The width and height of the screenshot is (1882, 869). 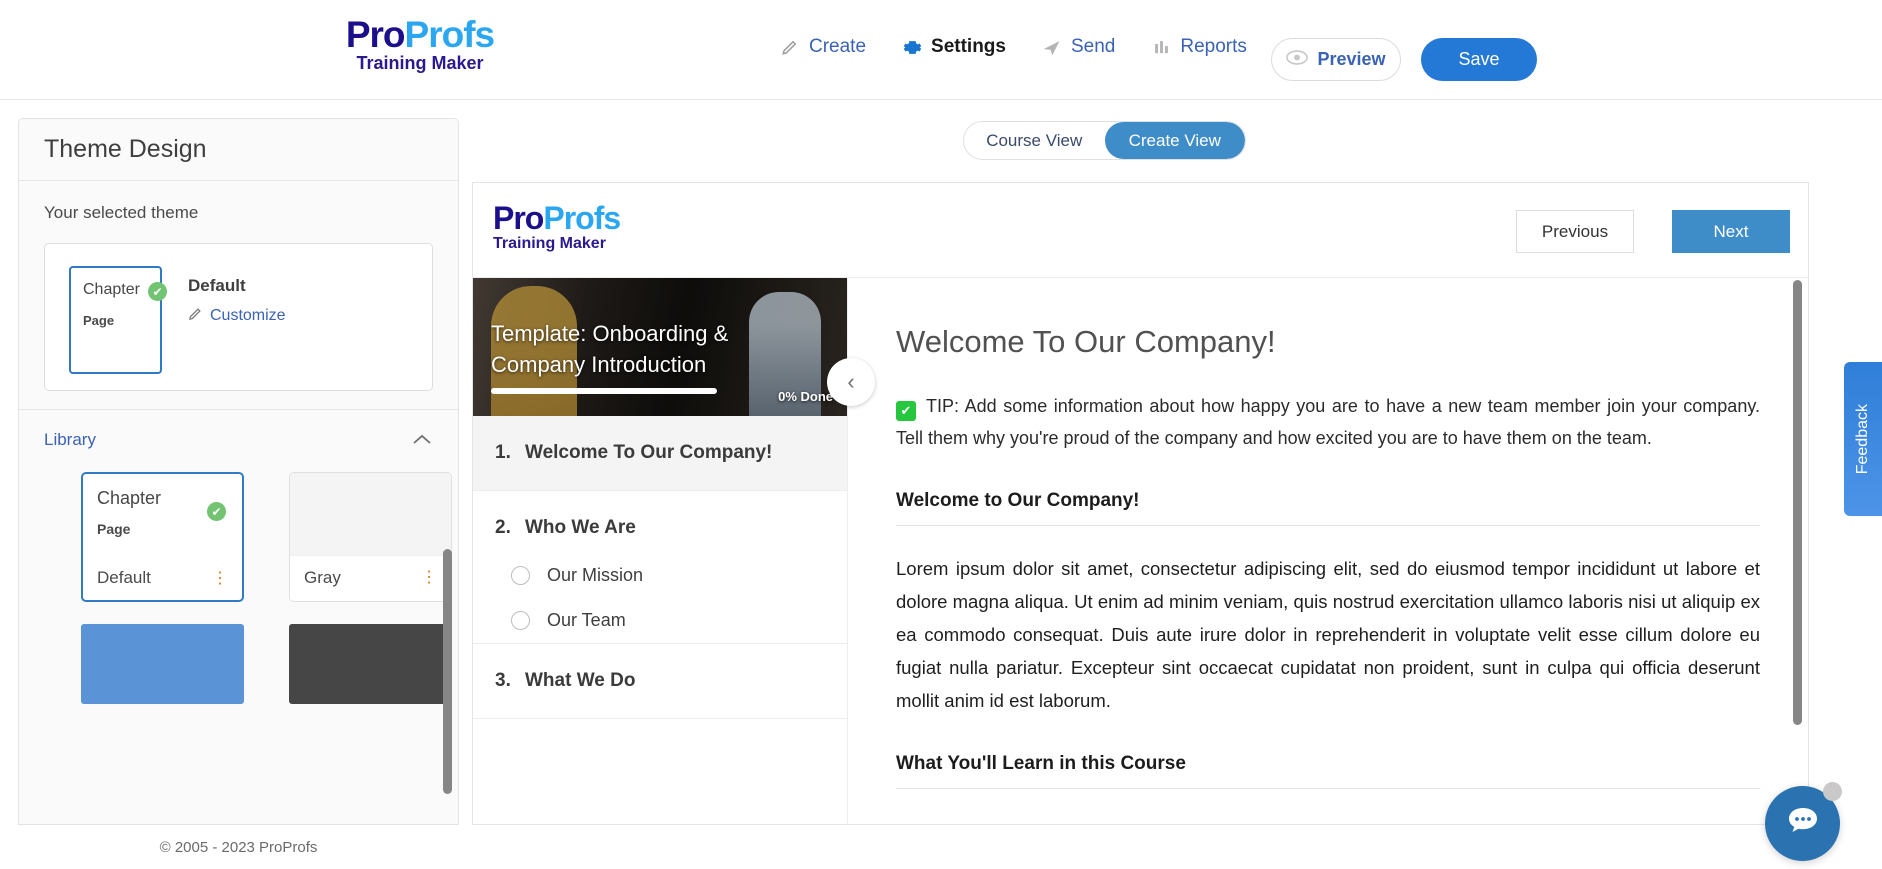 What do you see at coordinates (649, 452) in the screenshot?
I see `outline-item-1-label: Welcome To Our Company!` at bounding box center [649, 452].